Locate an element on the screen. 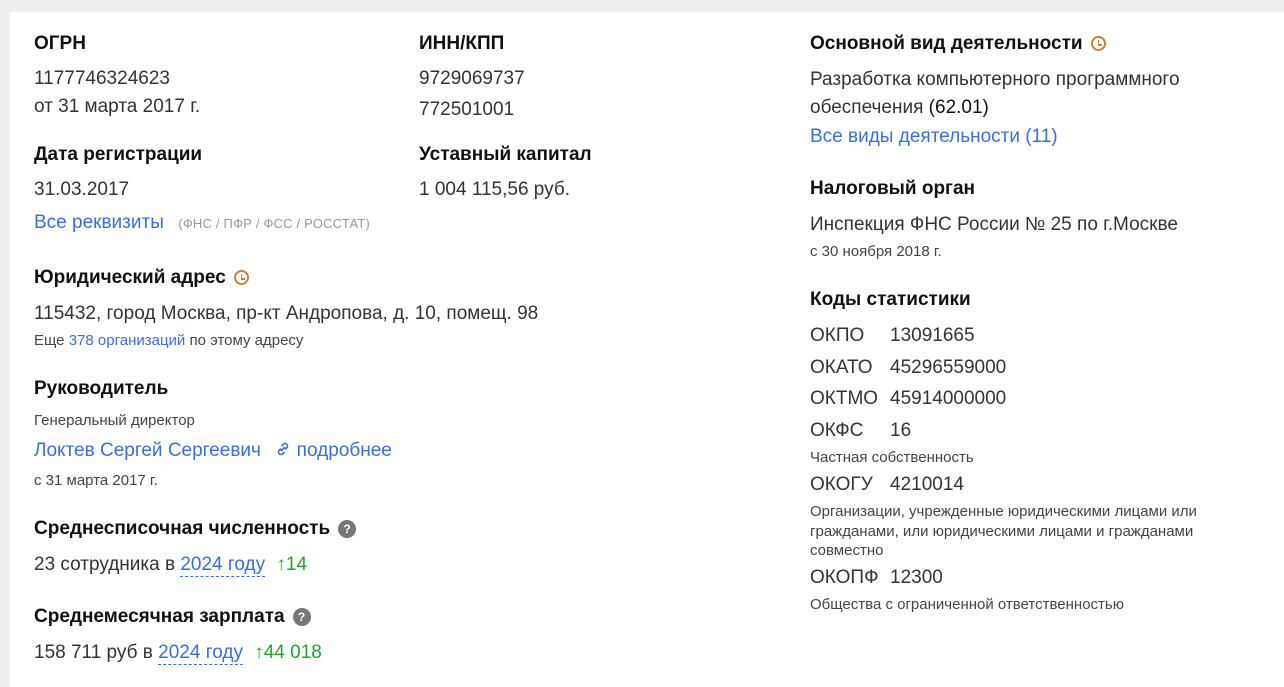 Image resolution: width=1284 pixels, height=687 pixels. activity-line1: Разработка компьютерного программного is located at coordinates (995, 79).